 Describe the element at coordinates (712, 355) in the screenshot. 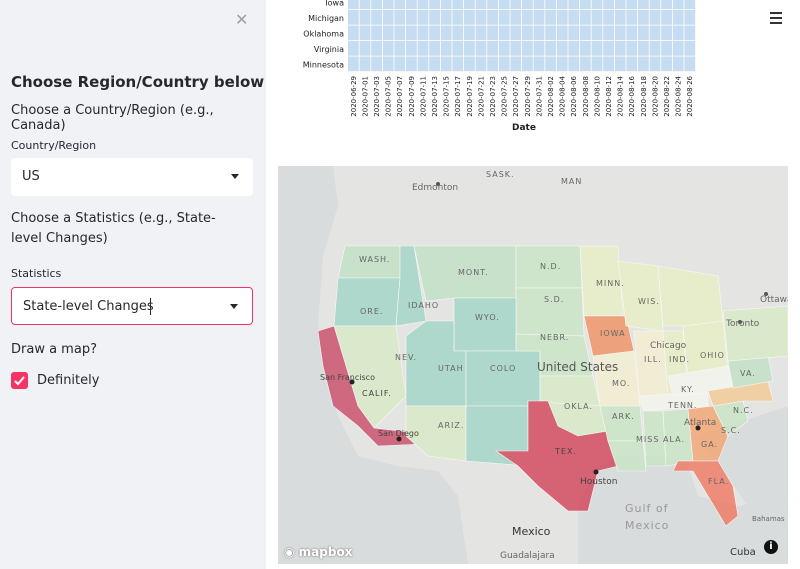

I see `map-label-ohio: OHIO` at that location.